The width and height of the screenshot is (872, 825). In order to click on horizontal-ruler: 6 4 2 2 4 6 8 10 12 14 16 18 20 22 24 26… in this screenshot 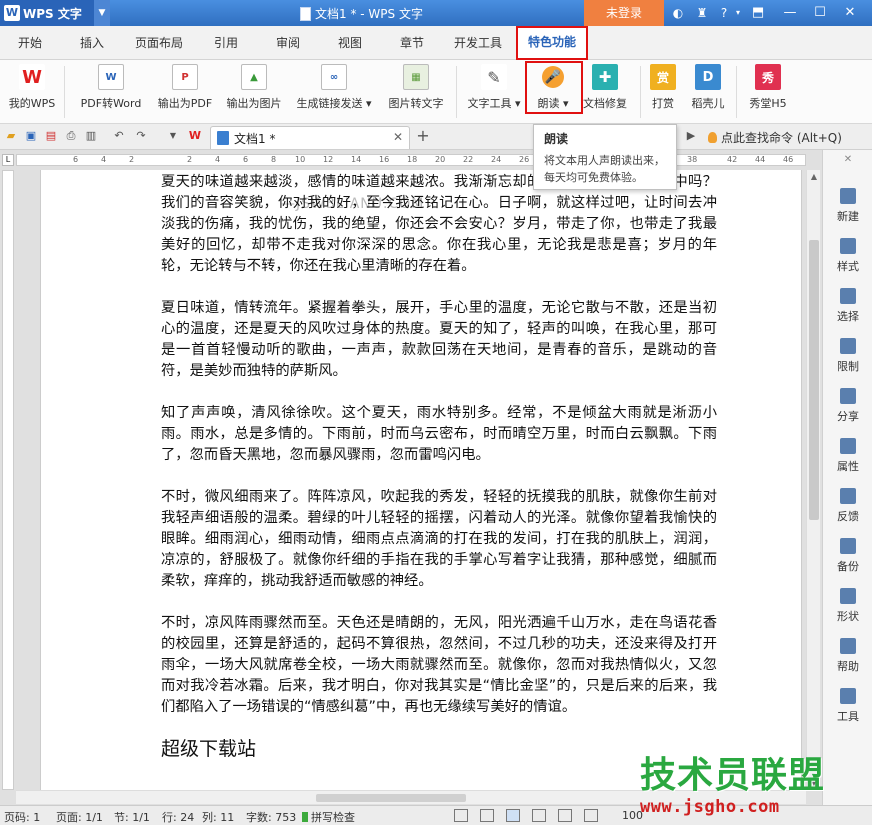, I will do `click(411, 160)`.